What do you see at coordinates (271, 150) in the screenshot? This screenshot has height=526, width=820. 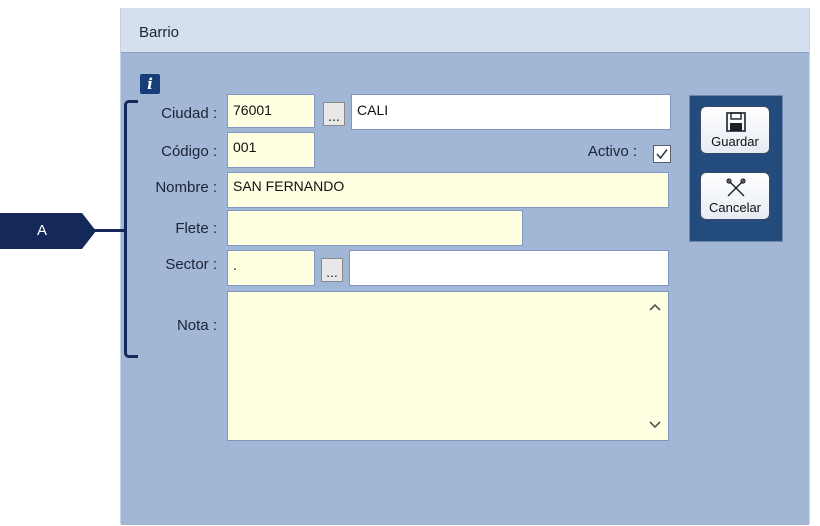 I see `codigo-input: 001` at bounding box center [271, 150].